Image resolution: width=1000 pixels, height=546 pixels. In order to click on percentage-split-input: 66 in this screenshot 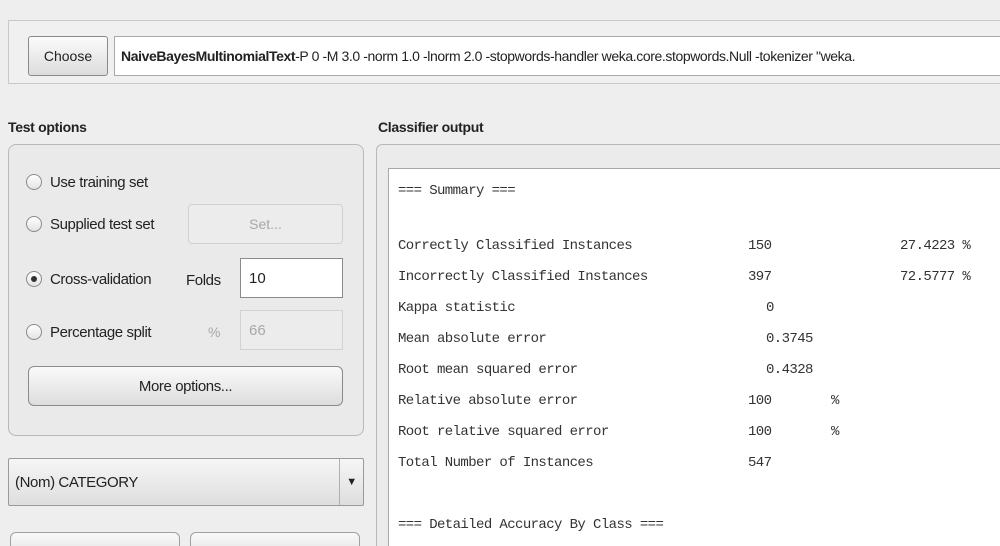, I will do `click(291, 330)`.